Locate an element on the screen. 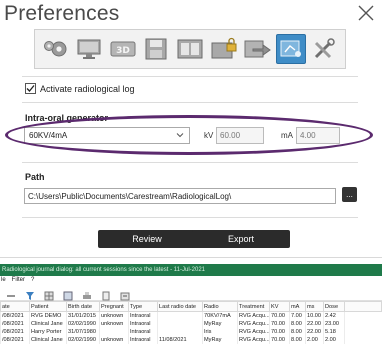 The image size is (382, 362). close-icon is located at coordinates (366, 13).